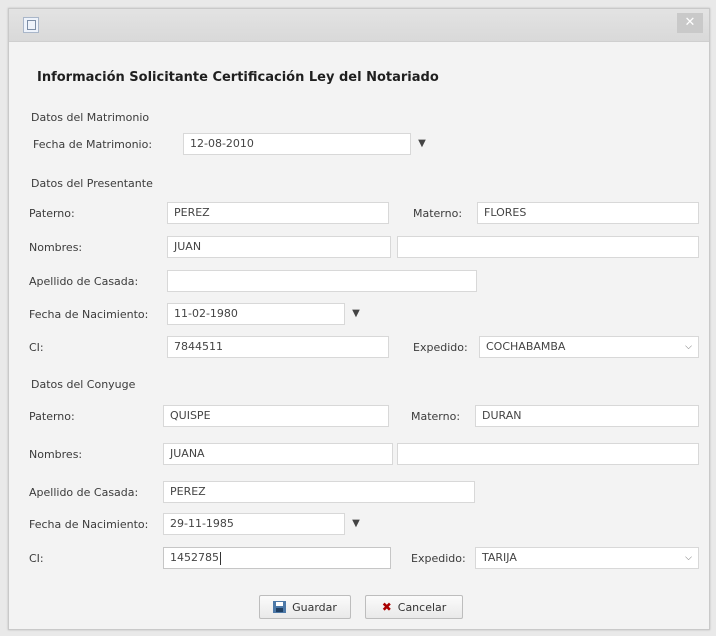 Image resolution: width=716 pixels, height=636 pixels. Describe the element at coordinates (322, 281) in the screenshot. I see `presentante-apellido-casada-input` at that location.